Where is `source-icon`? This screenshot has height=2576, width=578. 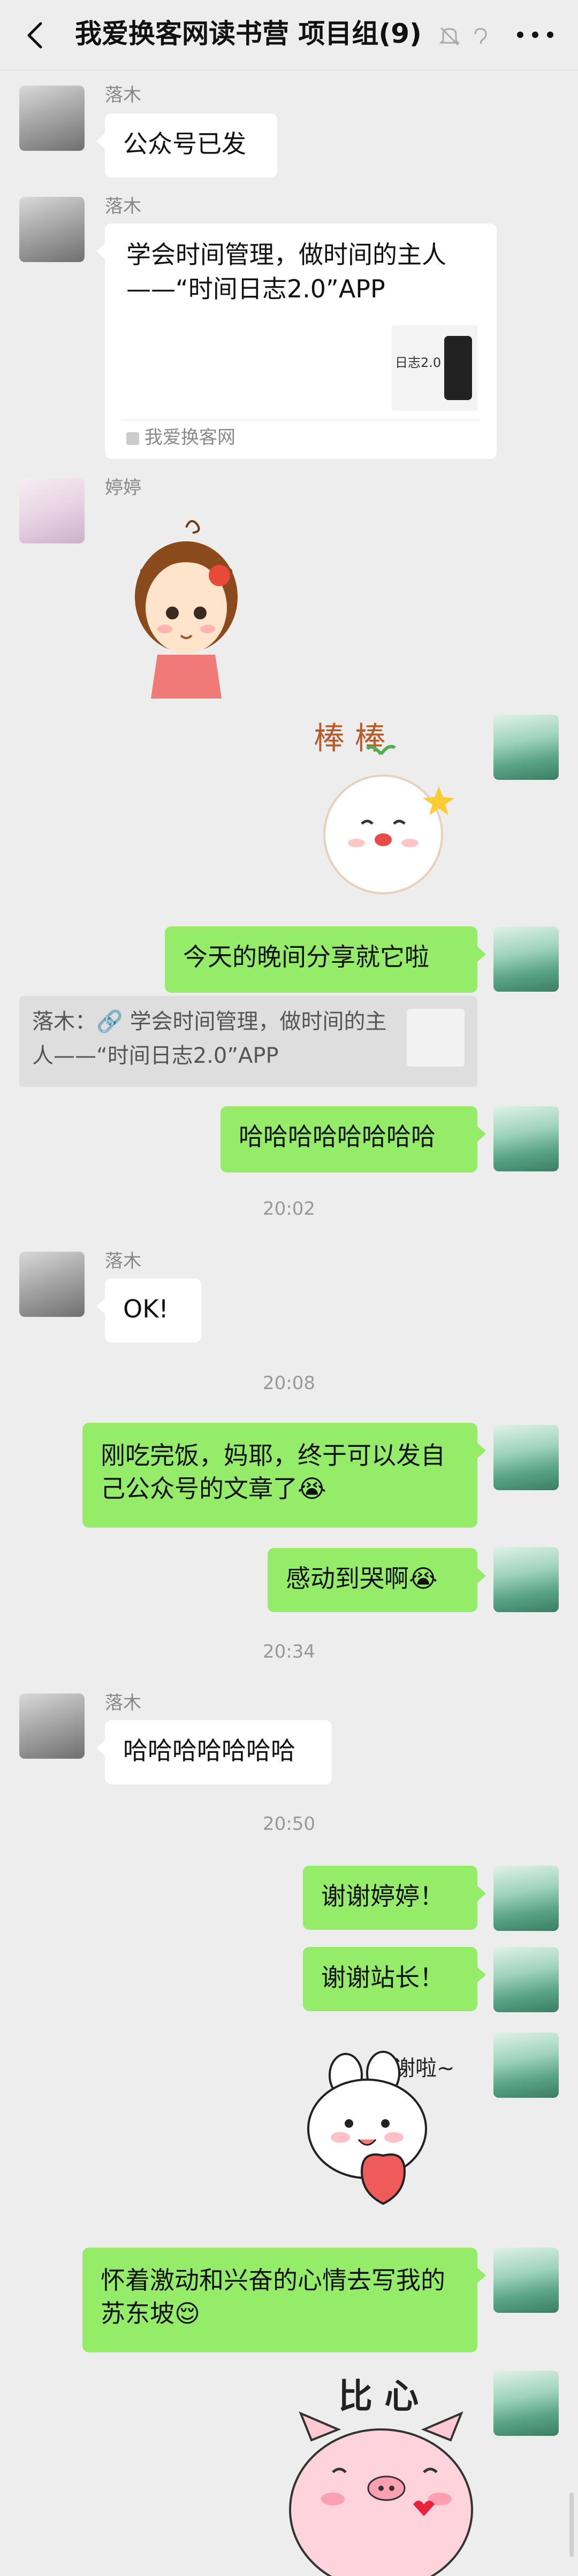 source-icon is located at coordinates (132, 438).